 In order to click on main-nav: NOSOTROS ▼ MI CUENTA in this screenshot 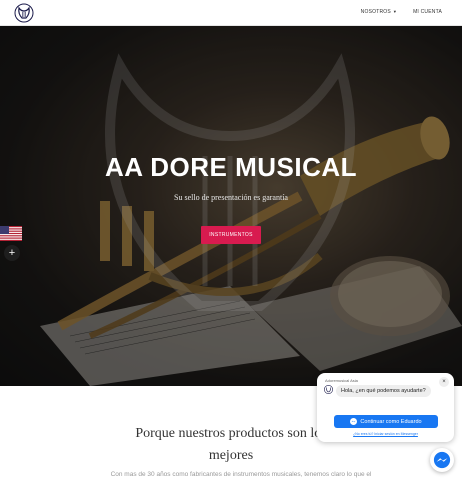, I will do `click(401, 12)`.